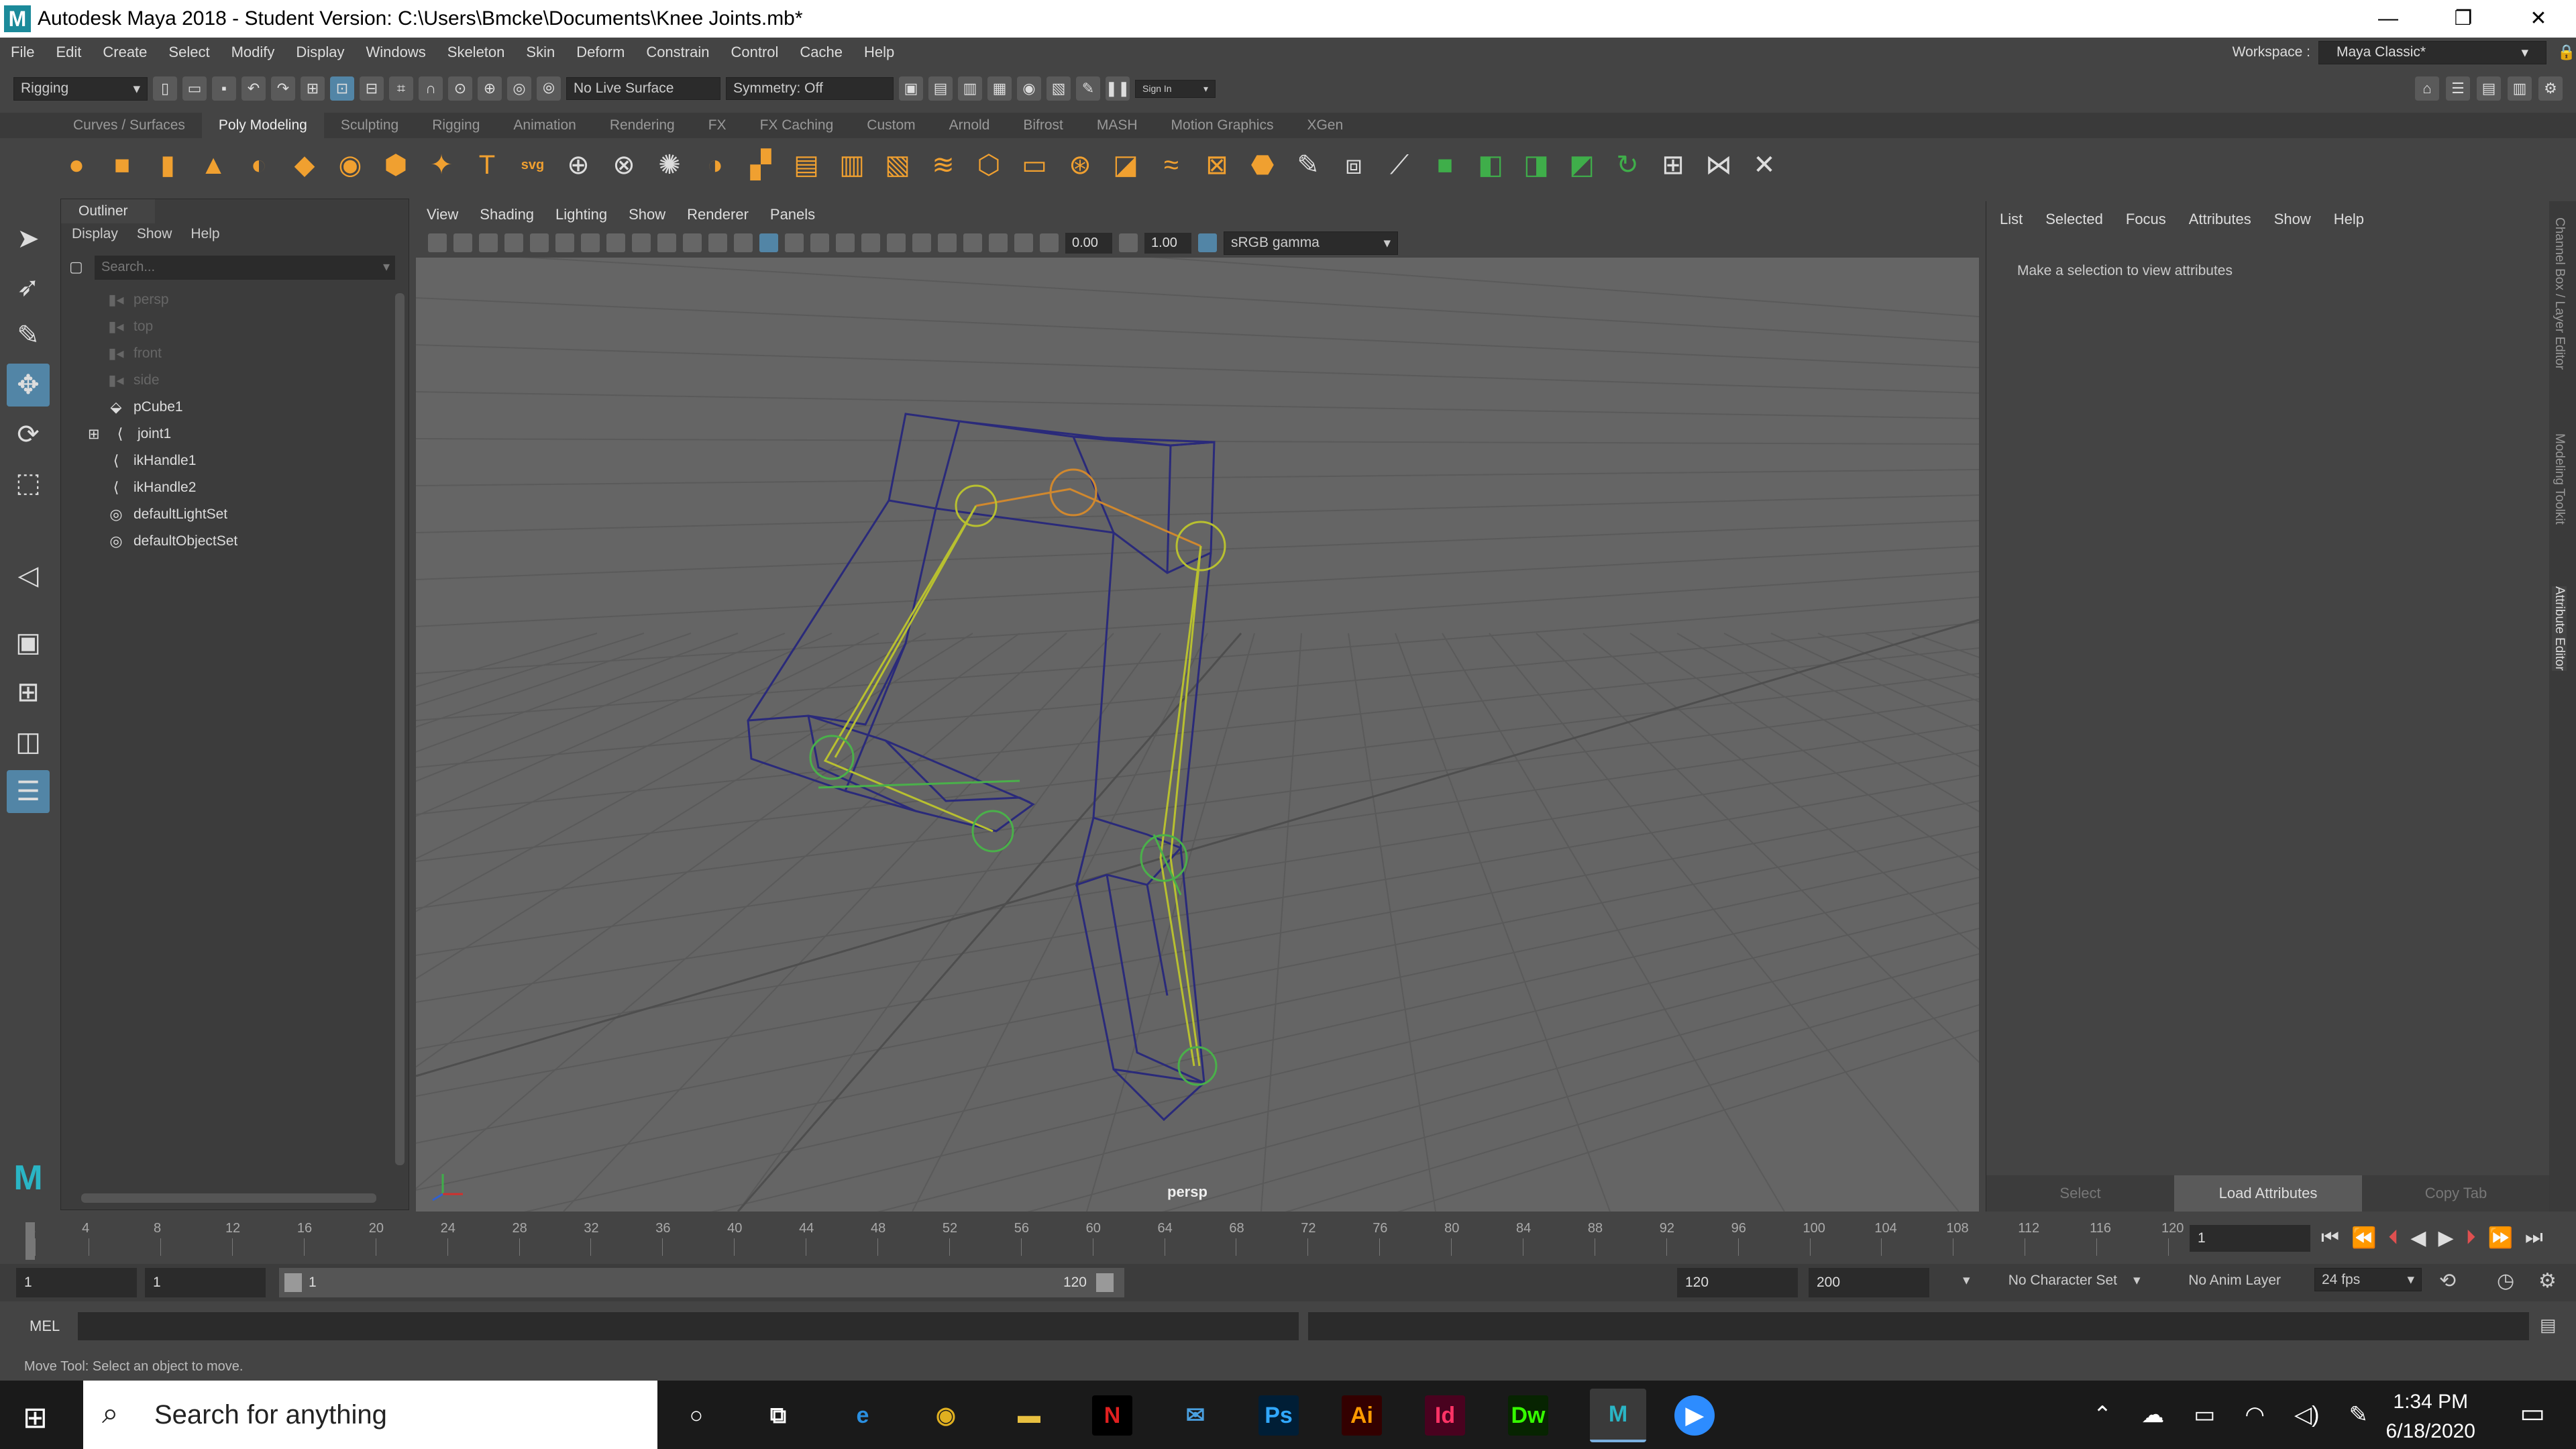 The height and width of the screenshot is (1449, 2576). Describe the element at coordinates (1627, 165) in the screenshot. I see `transfer-uv-icon: ↻` at that location.